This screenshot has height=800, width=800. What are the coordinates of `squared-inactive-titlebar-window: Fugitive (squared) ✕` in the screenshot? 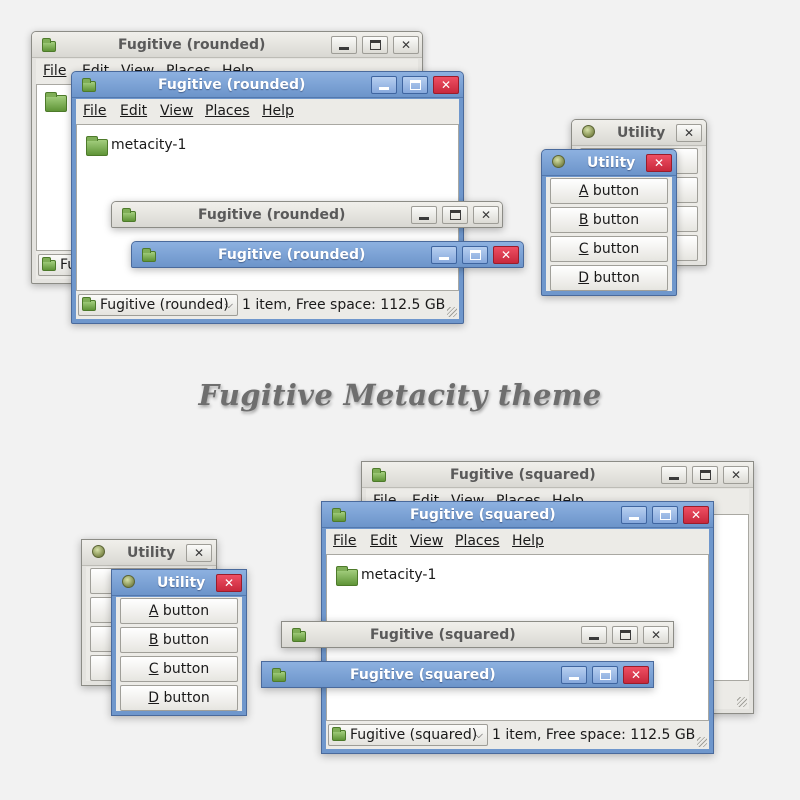 It's located at (477, 634).